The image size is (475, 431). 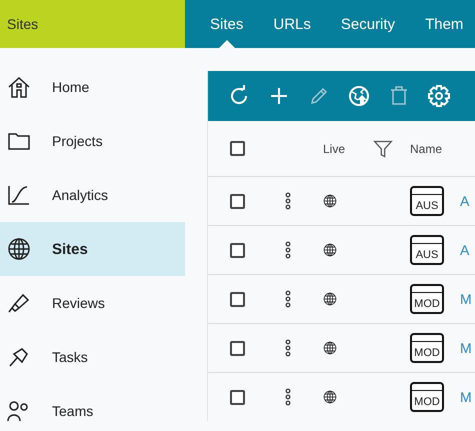 I want to click on sidebar-item: Analytics, so click(x=92, y=195).